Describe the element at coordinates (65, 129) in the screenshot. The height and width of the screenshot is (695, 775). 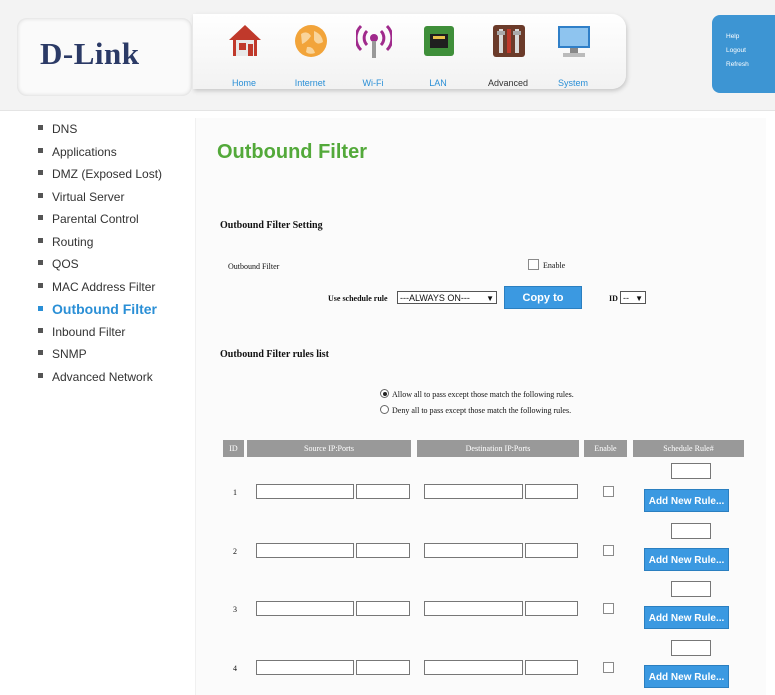
I see `sidebar-item-label: DNS` at that location.